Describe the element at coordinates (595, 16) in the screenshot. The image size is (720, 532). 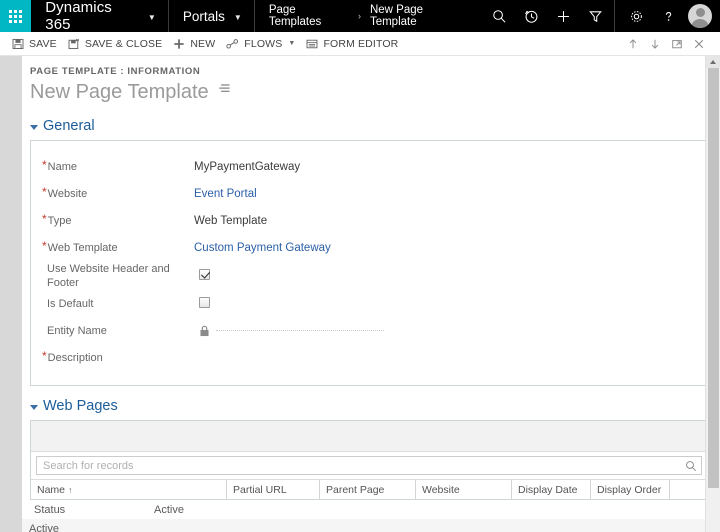
I see `filter-icon` at that location.